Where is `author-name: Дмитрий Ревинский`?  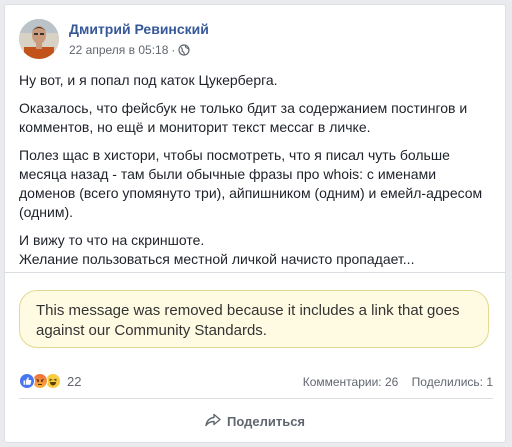
author-name: Дмитрий Ревинский is located at coordinates (139, 29).